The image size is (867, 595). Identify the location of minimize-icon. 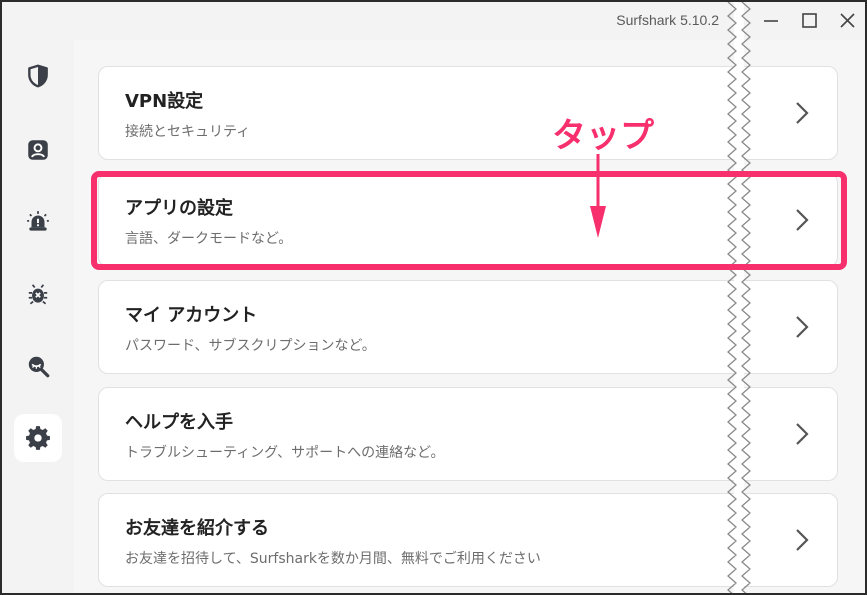
(771, 21).